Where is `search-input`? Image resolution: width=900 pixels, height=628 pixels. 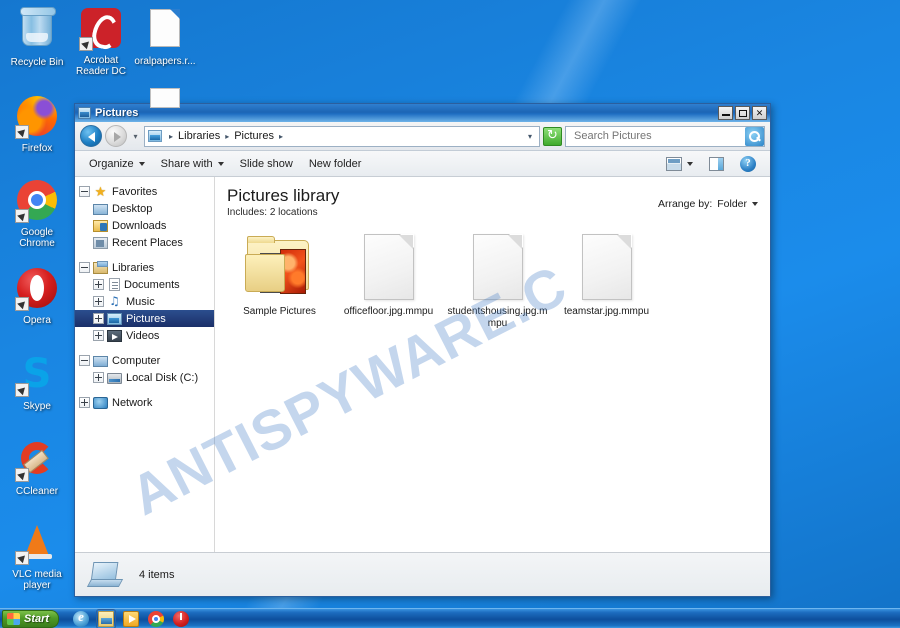
search-input is located at coordinates (658, 136).